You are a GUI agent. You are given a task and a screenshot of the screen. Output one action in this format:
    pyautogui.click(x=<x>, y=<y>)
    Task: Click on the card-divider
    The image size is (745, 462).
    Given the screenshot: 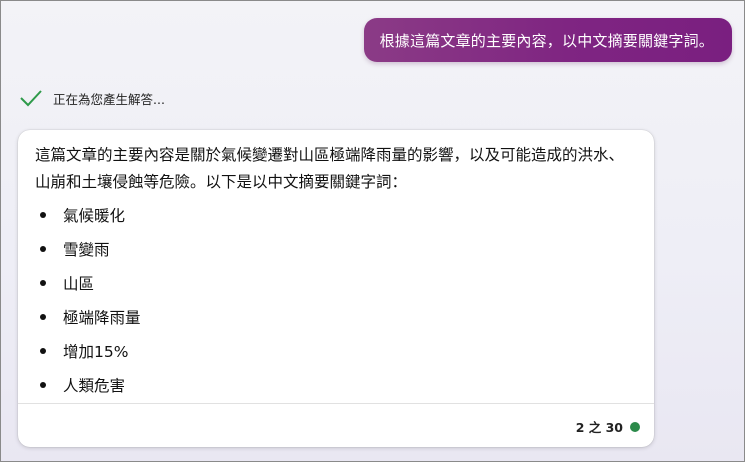 What is the action you would take?
    pyautogui.click(x=336, y=403)
    